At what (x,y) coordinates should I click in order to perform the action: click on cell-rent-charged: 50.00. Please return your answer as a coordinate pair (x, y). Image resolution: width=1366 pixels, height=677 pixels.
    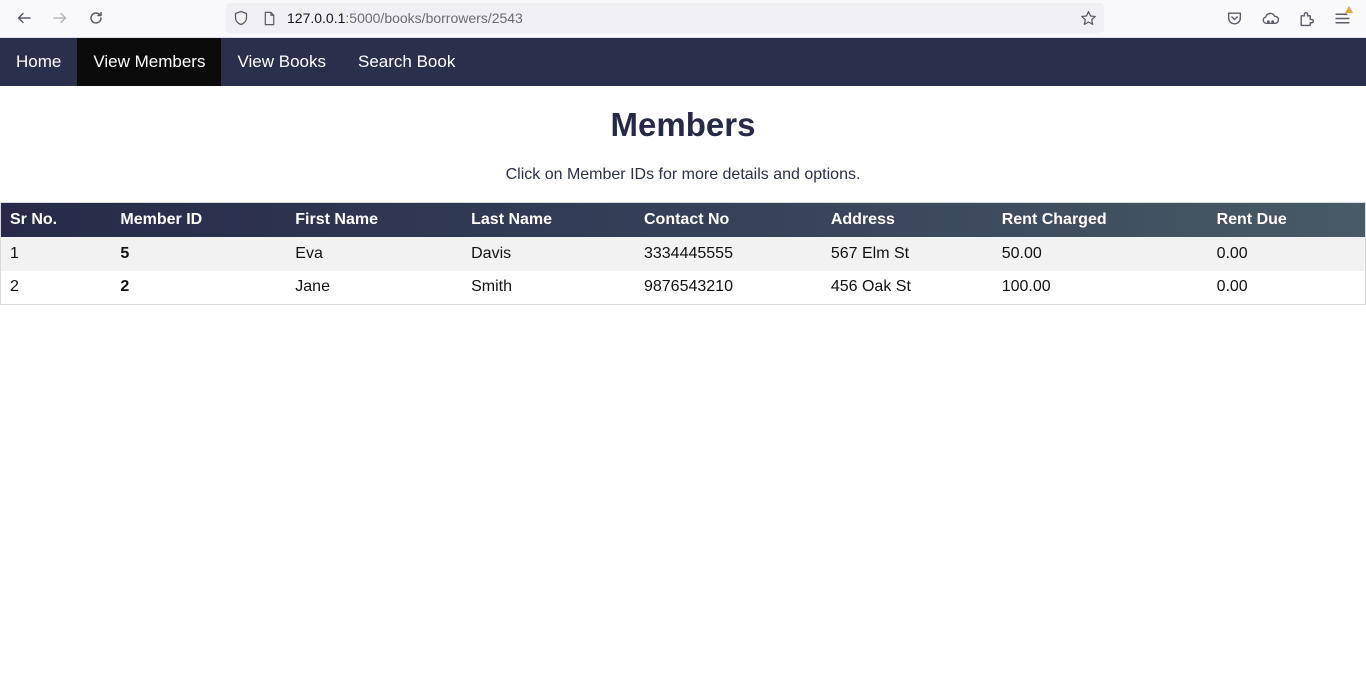
    Looking at the image, I should click on (1021, 253).